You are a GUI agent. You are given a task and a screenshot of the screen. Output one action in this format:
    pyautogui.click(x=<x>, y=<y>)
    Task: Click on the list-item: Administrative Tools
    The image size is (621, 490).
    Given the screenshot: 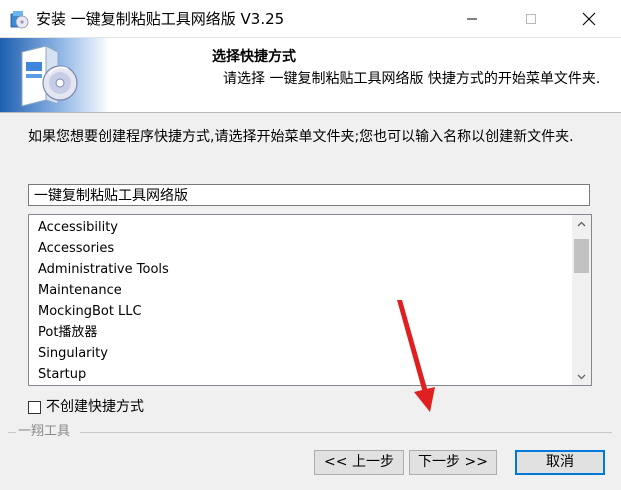 What is the action you would take?
    pyautogui.click(x=103, y=269)
    